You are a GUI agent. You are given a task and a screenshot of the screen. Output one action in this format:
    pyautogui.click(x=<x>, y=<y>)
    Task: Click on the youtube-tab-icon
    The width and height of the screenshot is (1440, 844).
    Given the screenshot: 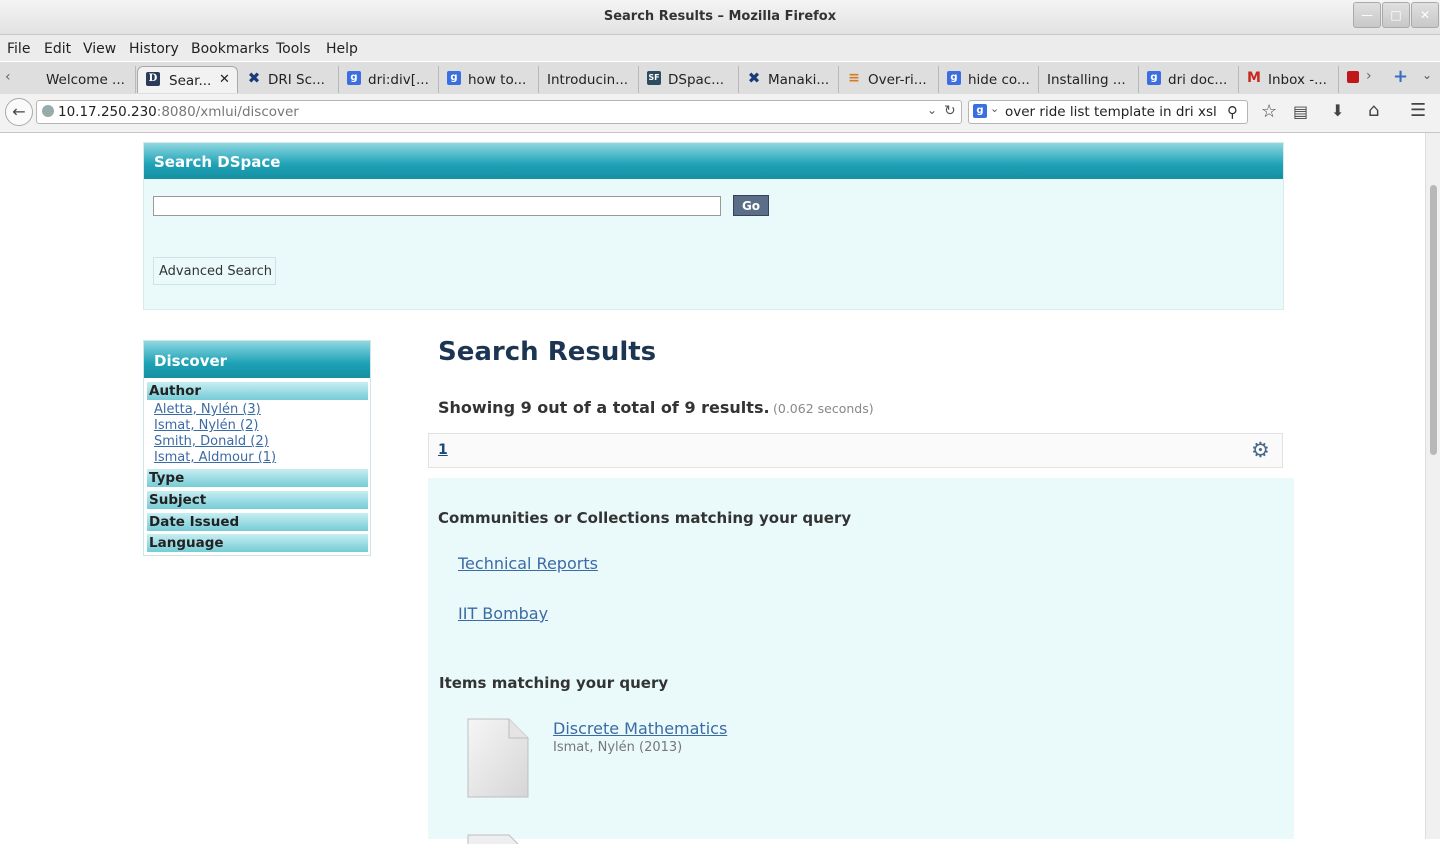 What is the action you would take?
    pyautogui.click(x=1353, y=77)
    